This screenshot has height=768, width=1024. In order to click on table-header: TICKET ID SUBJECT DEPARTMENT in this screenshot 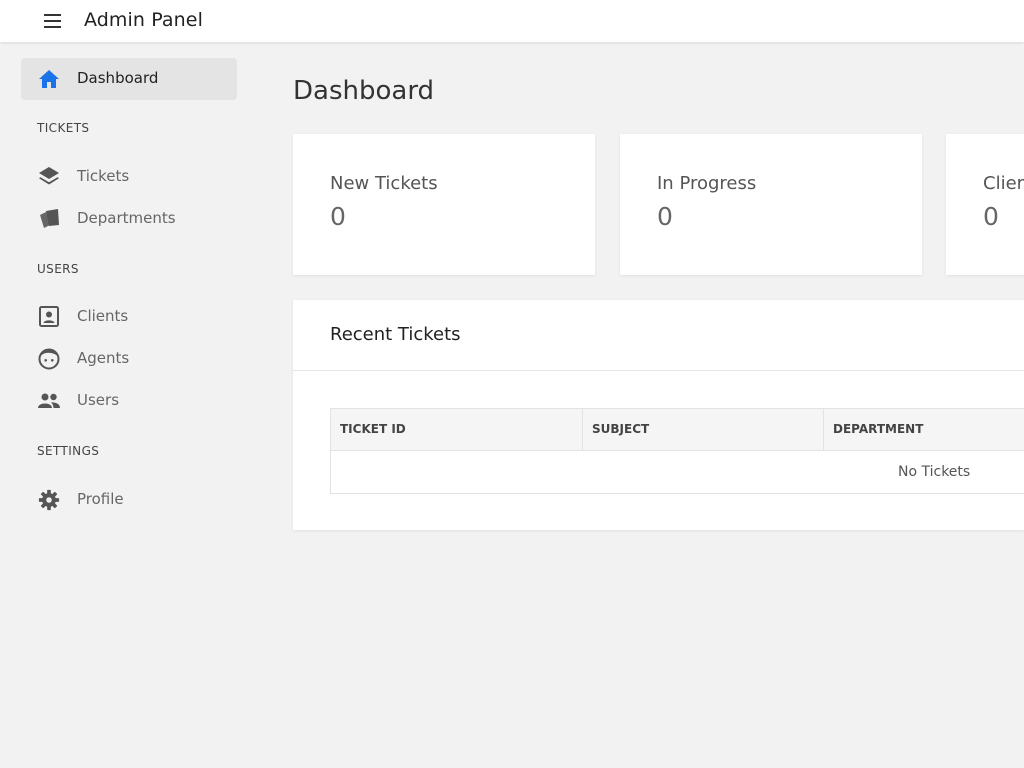, I will do `click(677, 430)`.